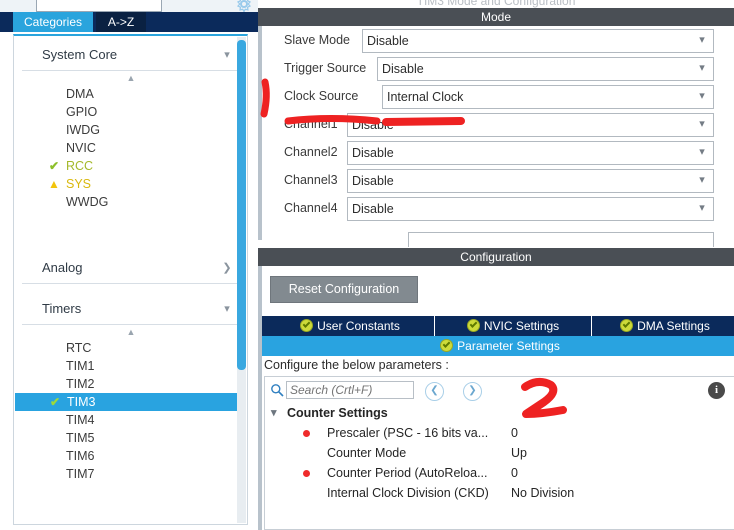 The width and height of the screenshot is (734, 530). What do you see at coordinates (350, 390) in the screenshot?
I see `parameters-search-input` at bounding box center [350, 390].